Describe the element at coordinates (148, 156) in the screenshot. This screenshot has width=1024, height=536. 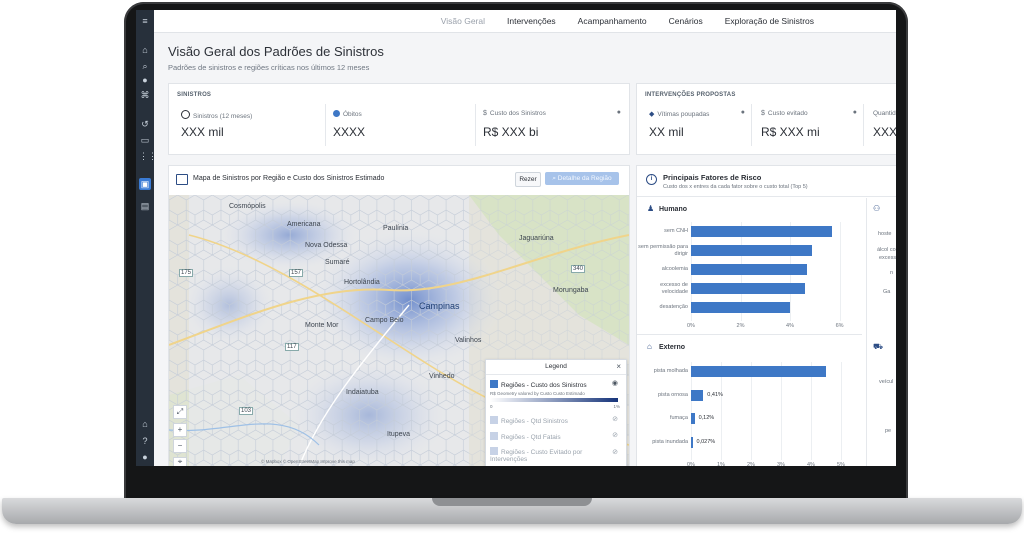
I see `apps-grid-icon: ⋮⋮` at that location.